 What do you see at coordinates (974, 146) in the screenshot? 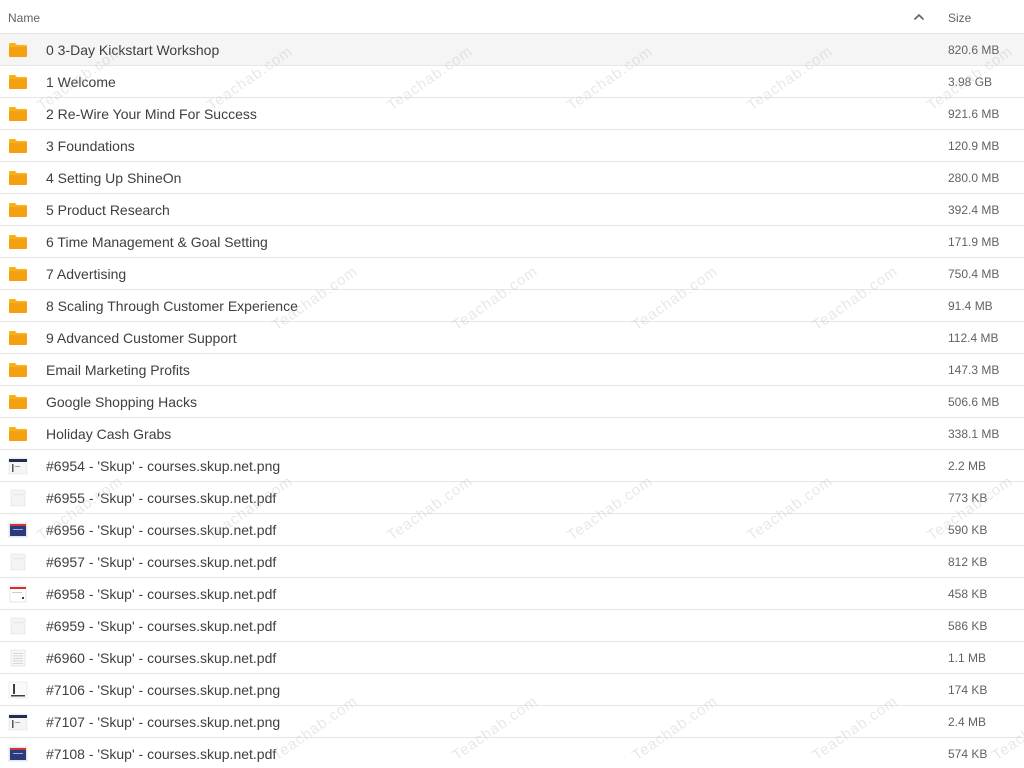
I see `item-size: 120.9 MB` at bounding box center [974, 146].